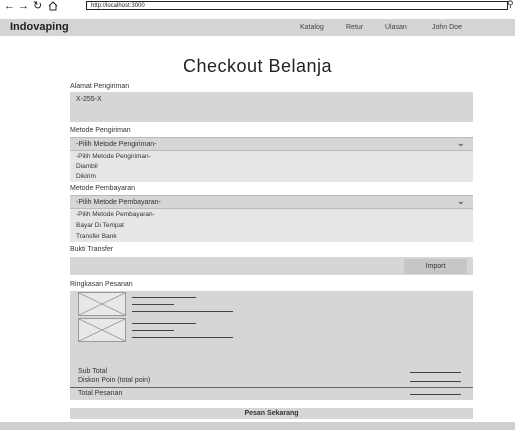 The image size is (515, 430). I want to click on payment-method-label: Metode Pembayaran, so click(102, 188).